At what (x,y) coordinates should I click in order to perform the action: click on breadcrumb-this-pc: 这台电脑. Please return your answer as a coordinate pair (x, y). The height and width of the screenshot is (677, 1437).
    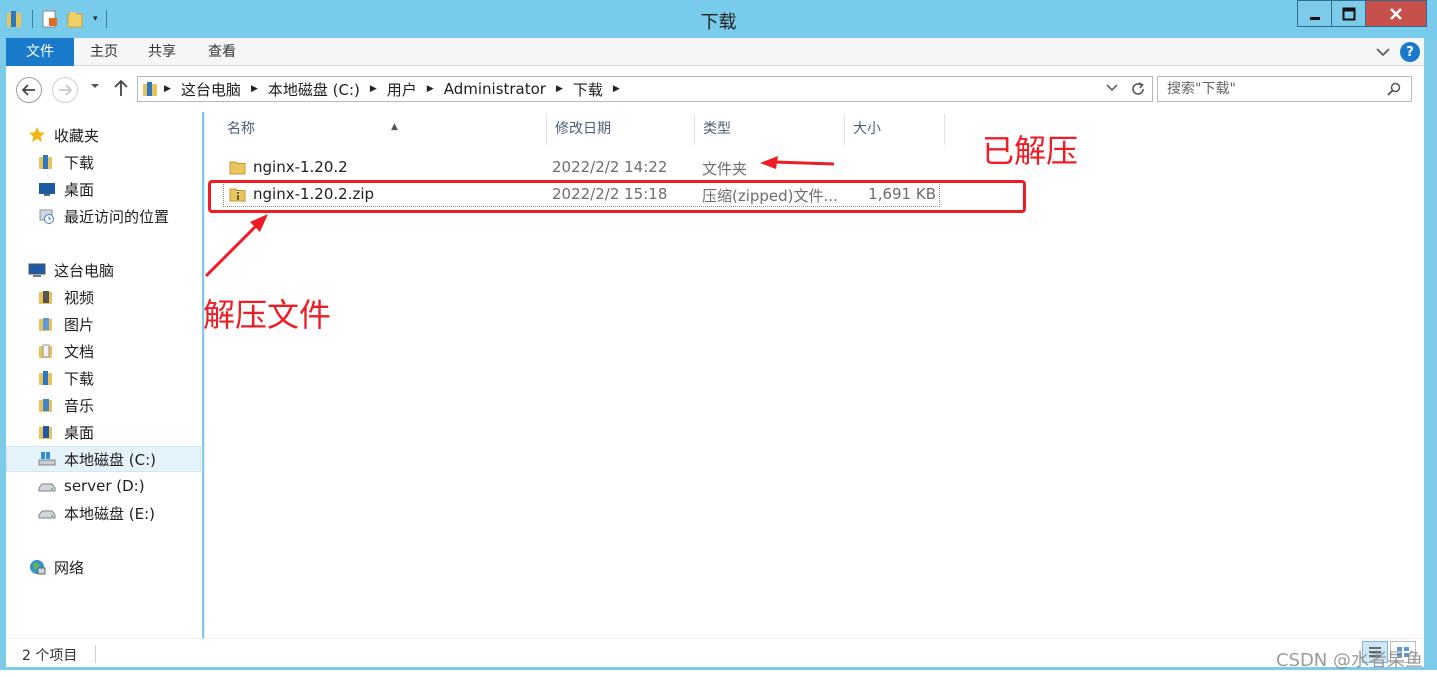
    Looking at the image, I should click on (211, 89).